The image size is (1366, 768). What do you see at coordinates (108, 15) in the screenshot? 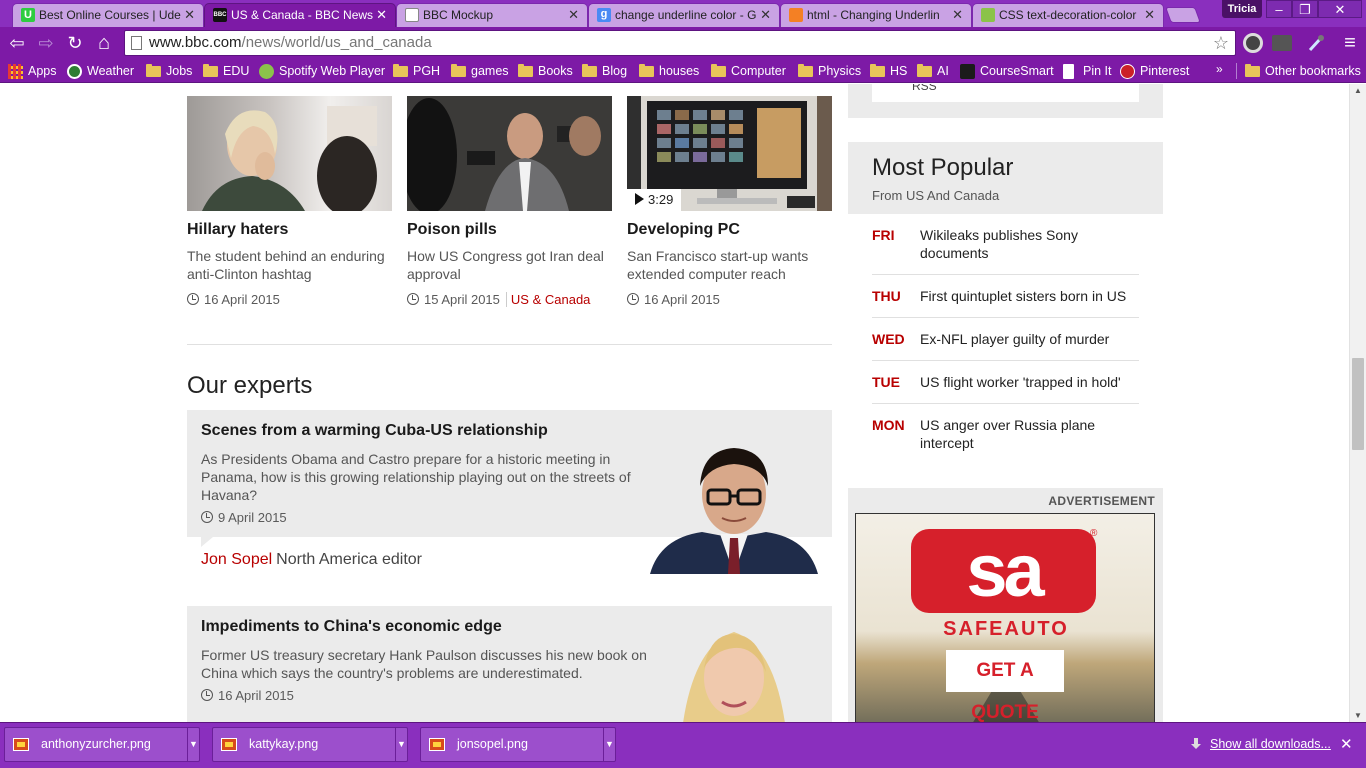
I see `tab-udemy: U Best Online Courses | Ude ✕` at bounding box center [108, 15].